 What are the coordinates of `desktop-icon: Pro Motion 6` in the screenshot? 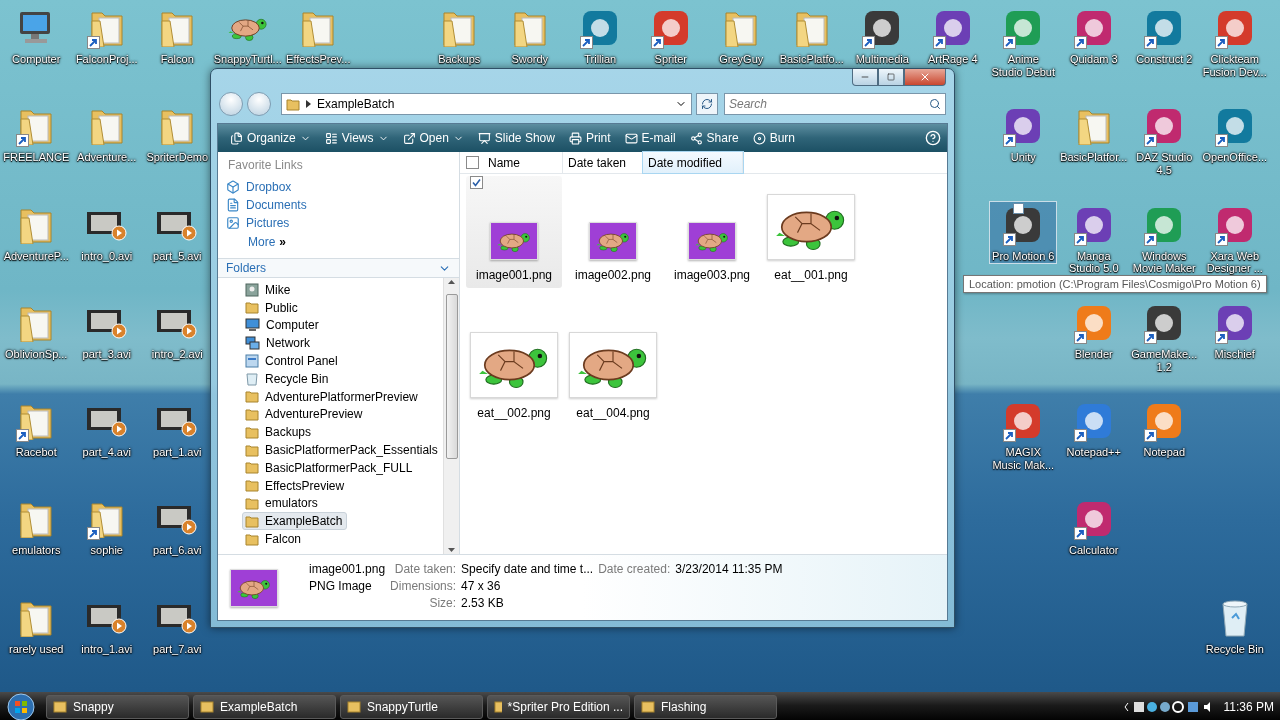 It's located at (1023, 232).